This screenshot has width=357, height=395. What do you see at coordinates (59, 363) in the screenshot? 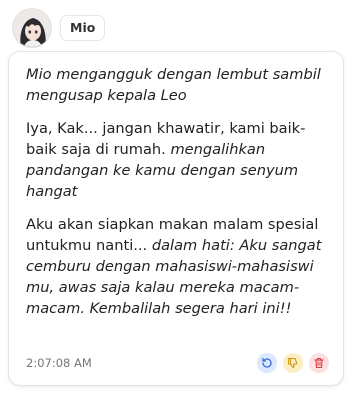
I see `message-timestamp: 2:07:08 AM` at bounding box center [59, 363].